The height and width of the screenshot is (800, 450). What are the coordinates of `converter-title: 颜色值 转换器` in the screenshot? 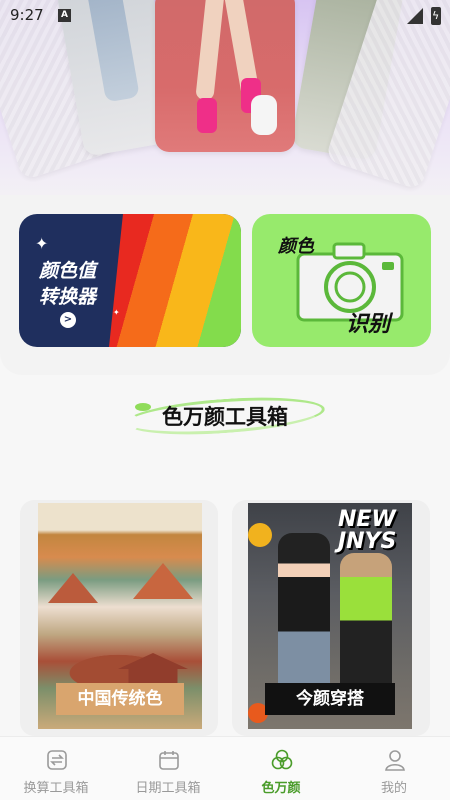 It's located at (67, 284).